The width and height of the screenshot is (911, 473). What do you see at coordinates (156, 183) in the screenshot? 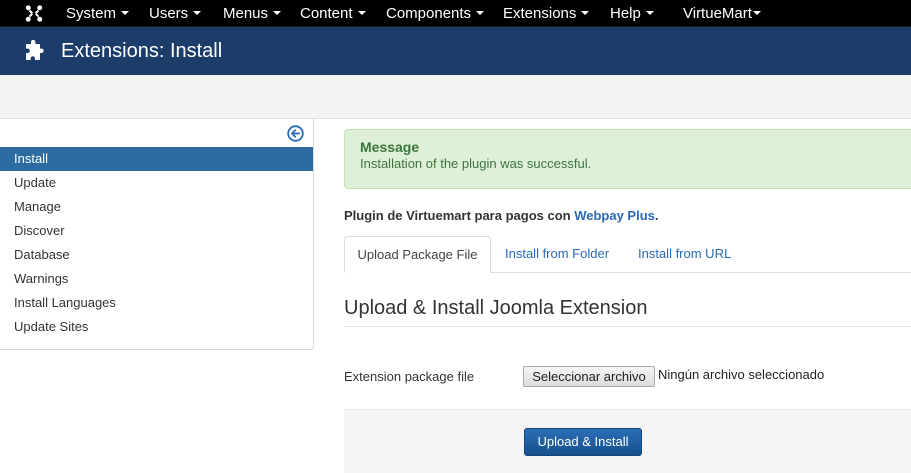
I see `sidebar-item-update: Update` at bounding box center [156, 183].